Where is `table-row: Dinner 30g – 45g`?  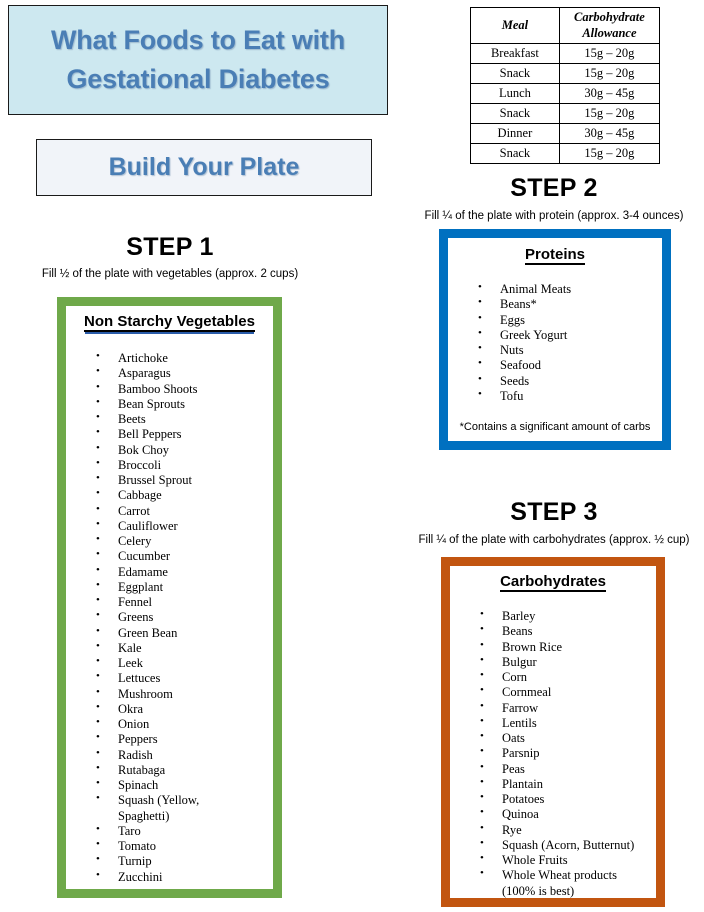 table-row: Dinner 30g – 45g is located at coordinates (565, 134).